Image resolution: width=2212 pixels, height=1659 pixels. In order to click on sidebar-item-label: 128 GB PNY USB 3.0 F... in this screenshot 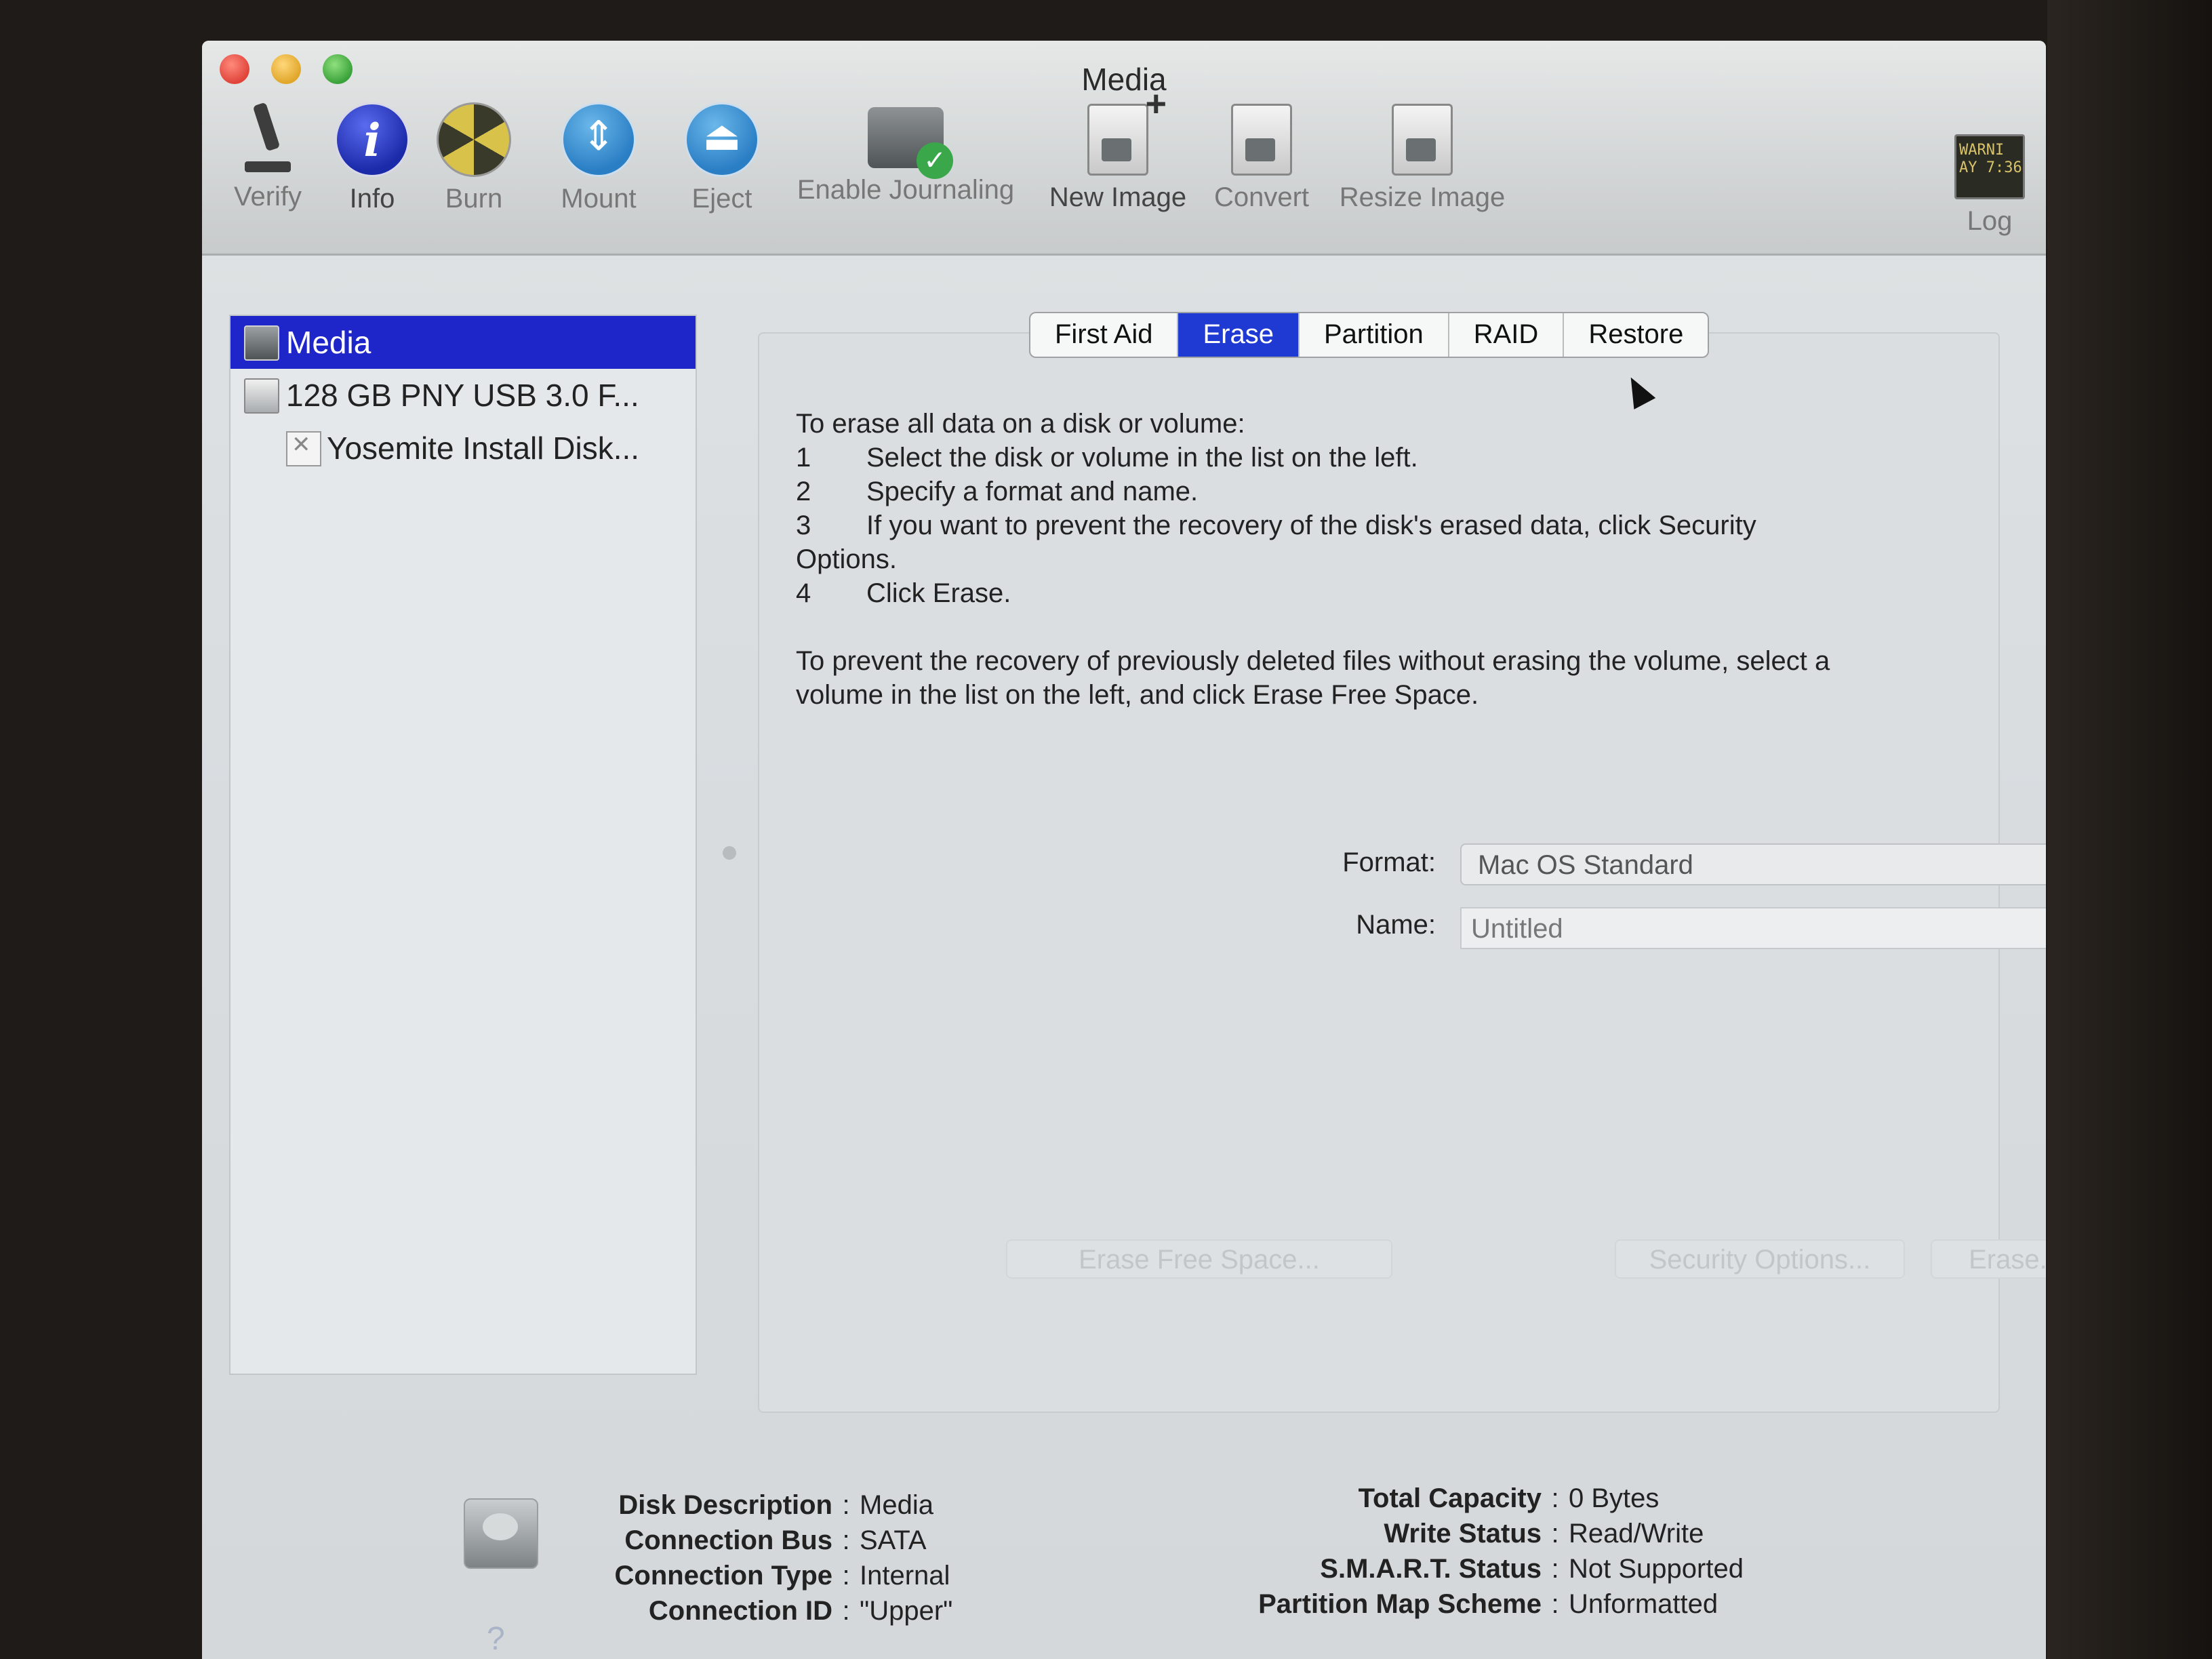, I will do `click(462, 395)`.